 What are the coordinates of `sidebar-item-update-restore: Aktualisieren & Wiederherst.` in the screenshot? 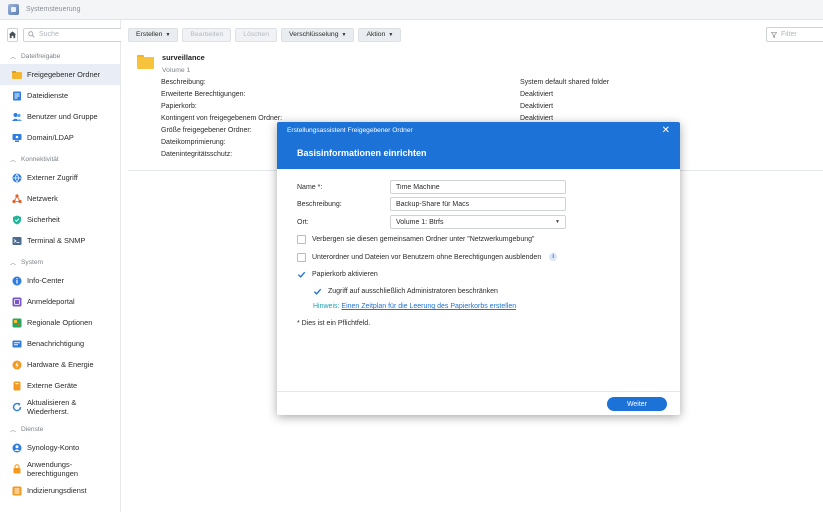 It's located at (60, 407).